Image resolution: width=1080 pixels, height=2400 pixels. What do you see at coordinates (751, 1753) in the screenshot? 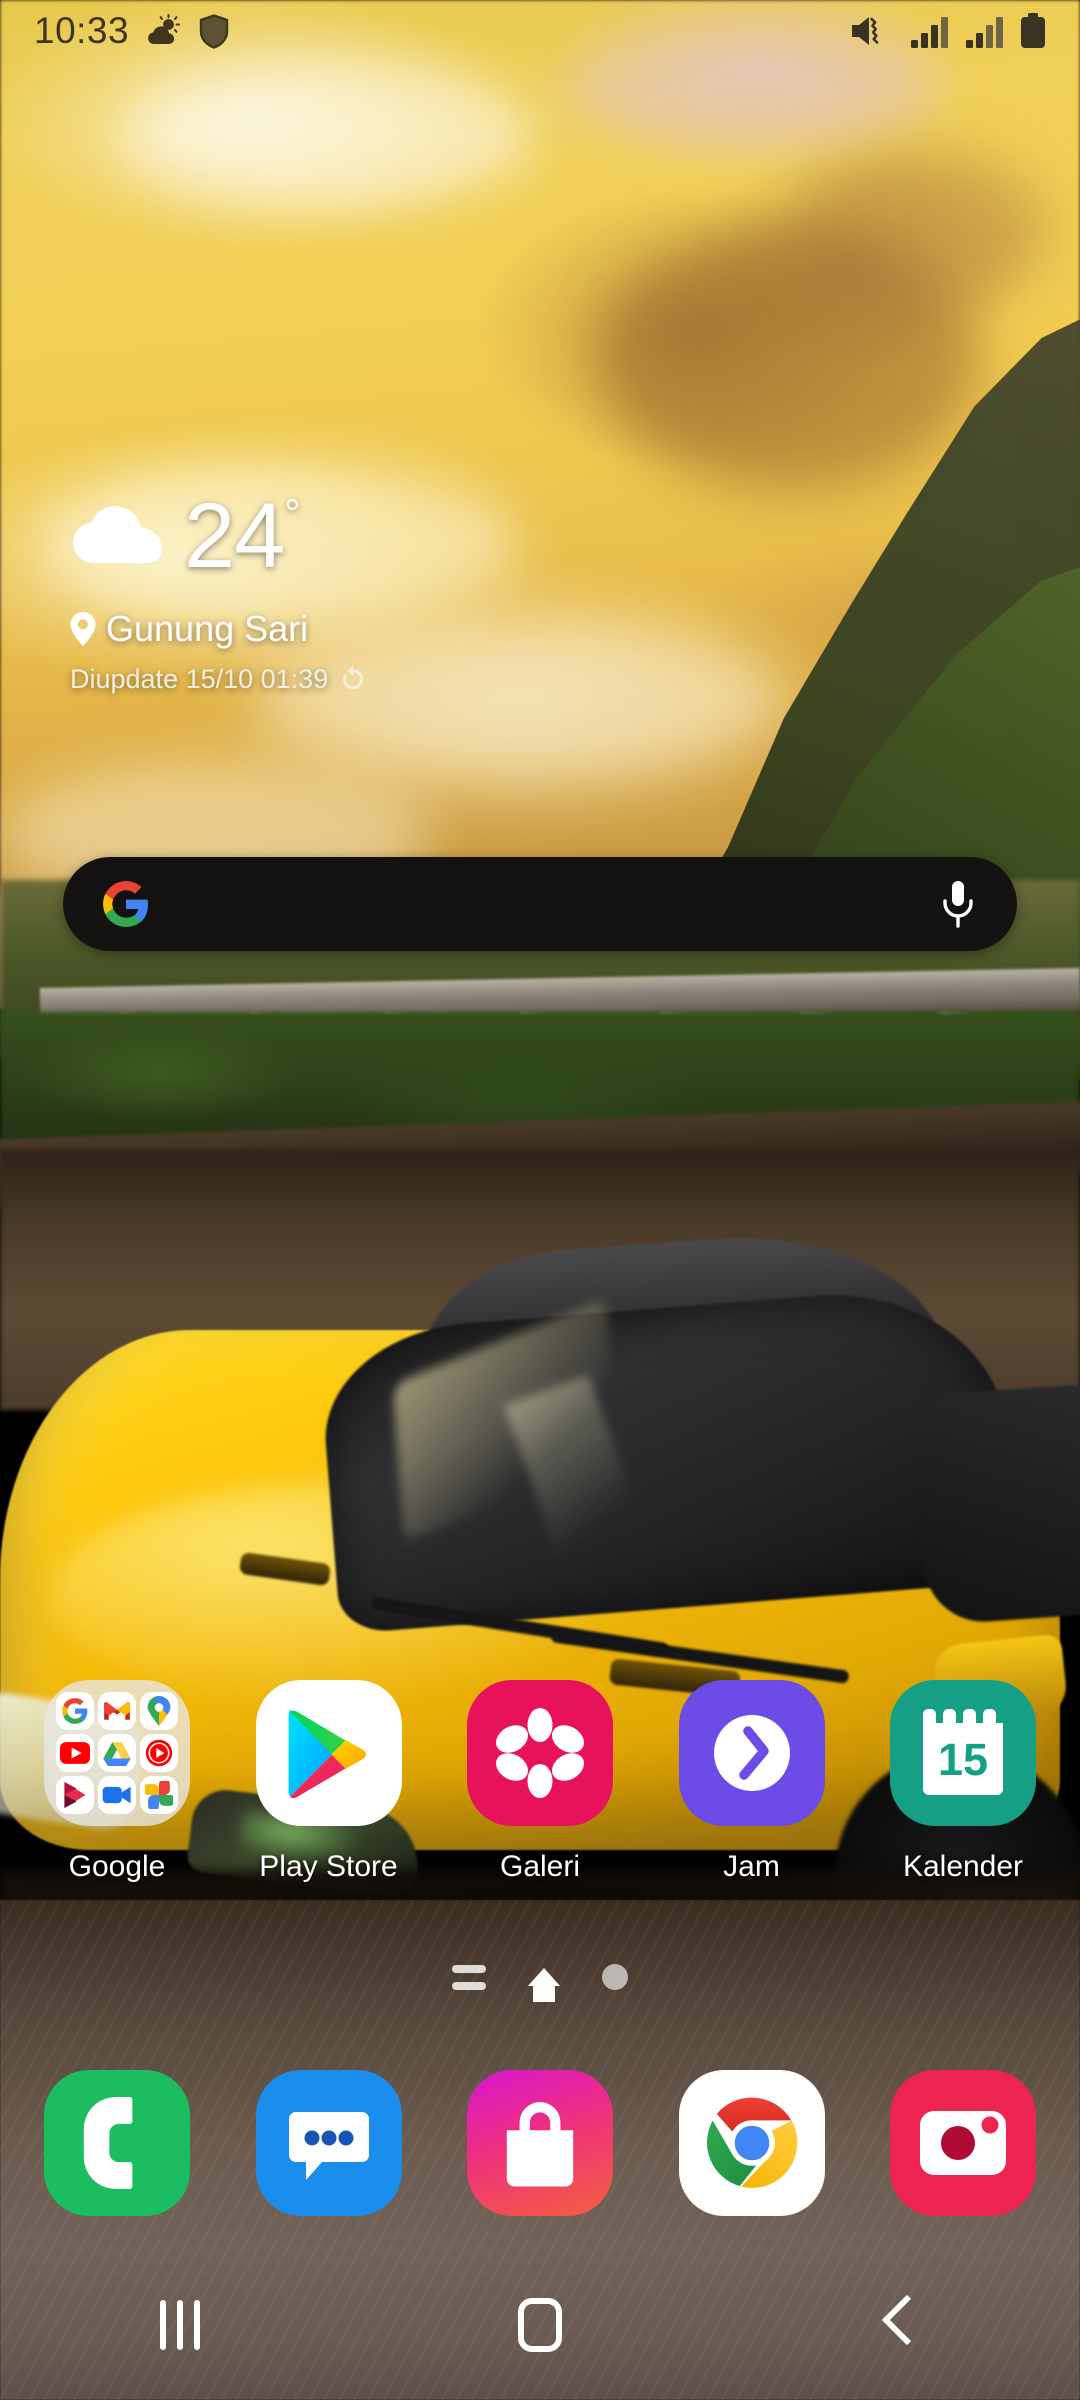
I see `clock-icon` at bounding box center [751, 1753].